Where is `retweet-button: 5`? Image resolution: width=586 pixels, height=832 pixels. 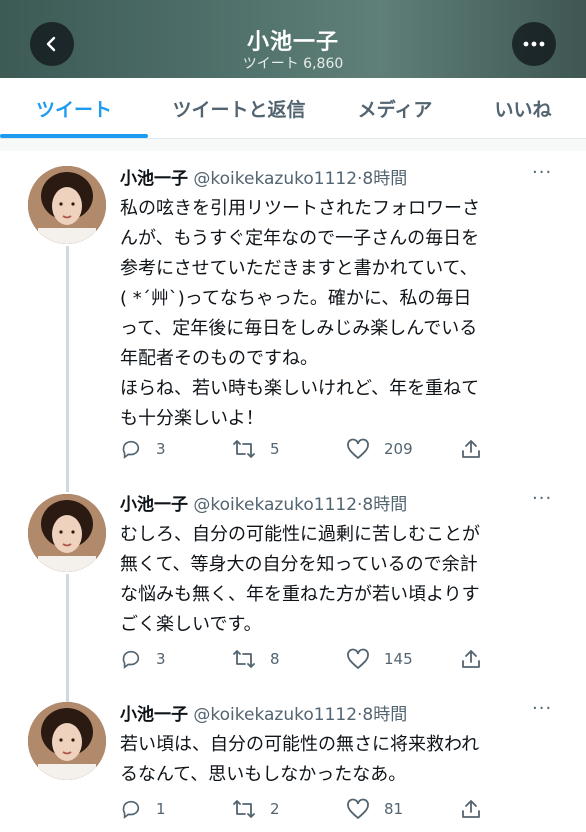 retweet-button: 5 is located at coordinates (256, 449).